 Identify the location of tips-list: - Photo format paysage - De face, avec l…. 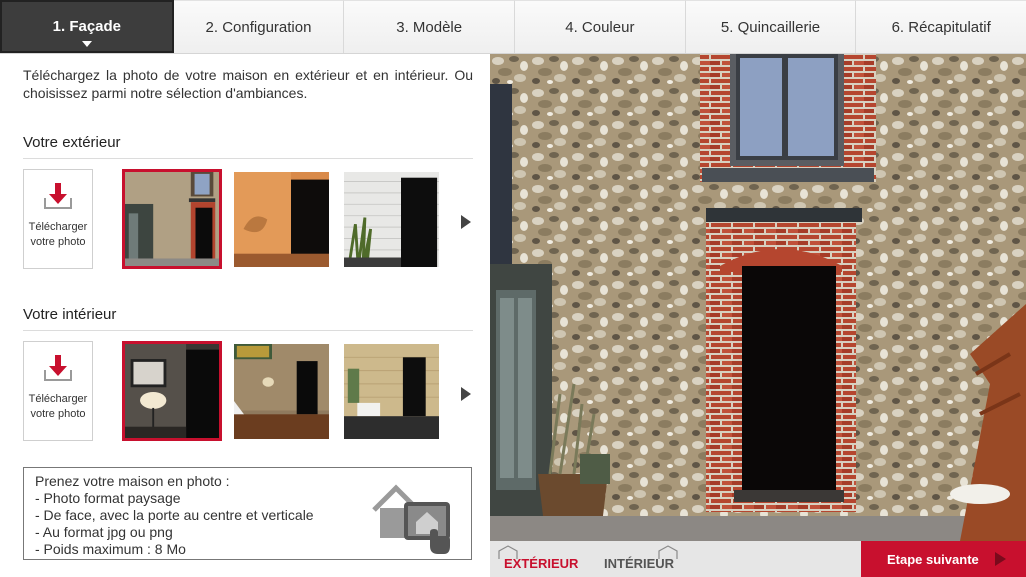
(174, 524).